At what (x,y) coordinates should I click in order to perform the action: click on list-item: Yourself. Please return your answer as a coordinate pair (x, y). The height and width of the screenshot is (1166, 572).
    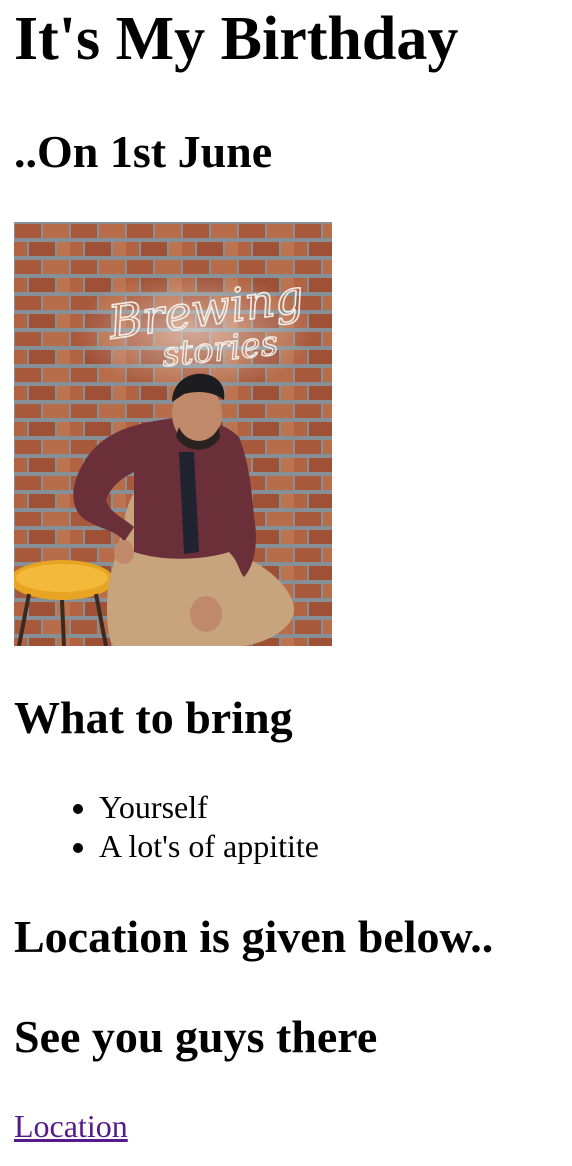
    Looking at the image, I should click on (209, 807).